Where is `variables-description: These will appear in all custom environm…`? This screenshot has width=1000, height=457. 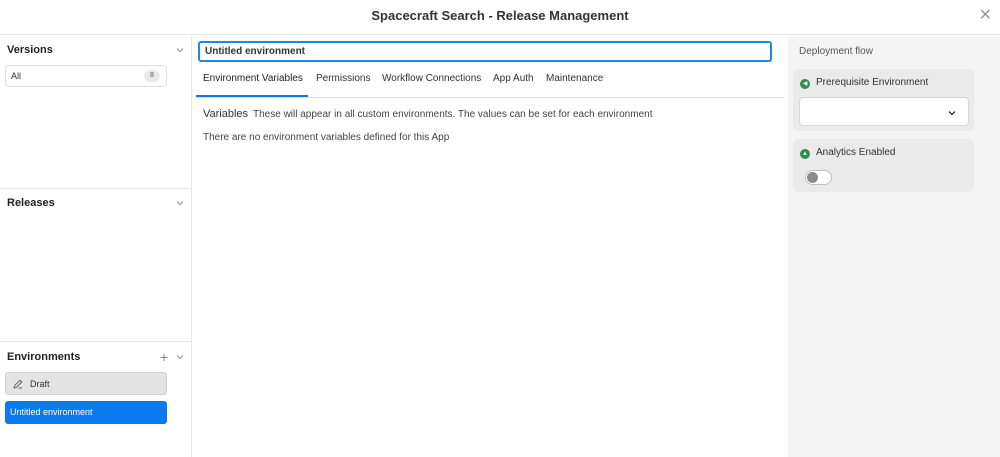
variables-description: These will appear in all custom environm… is located at coordinates (453, 114).